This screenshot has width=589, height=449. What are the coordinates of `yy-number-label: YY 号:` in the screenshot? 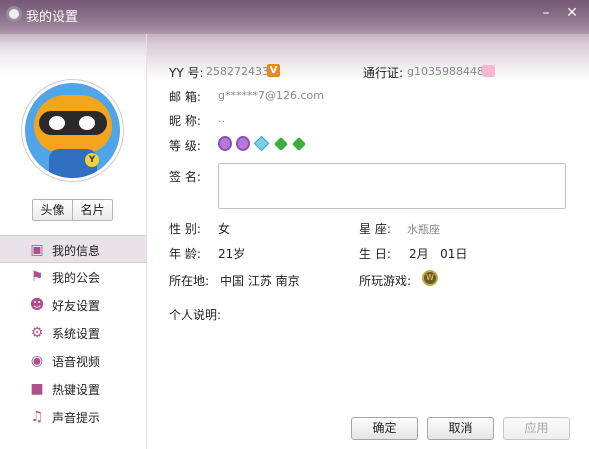 It's located at (186, 73).